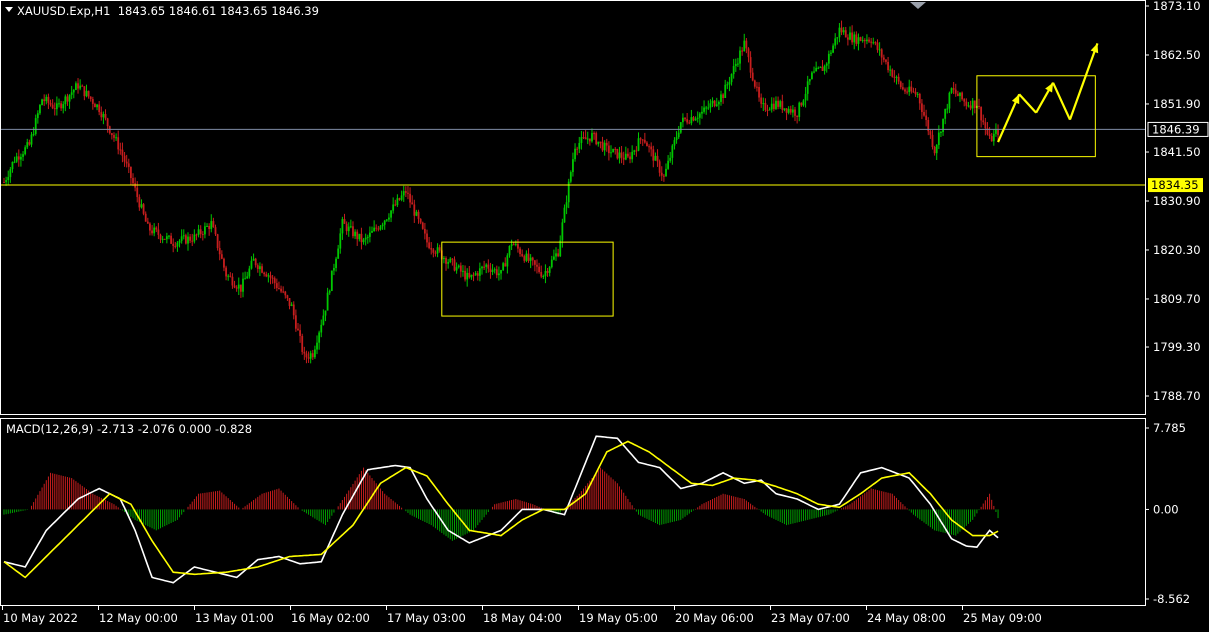  What do you see at coordinates (234, 618) in the screenshot?
I see `time-tick-label: 13 May 01:00` at bounding box center [234, 618].